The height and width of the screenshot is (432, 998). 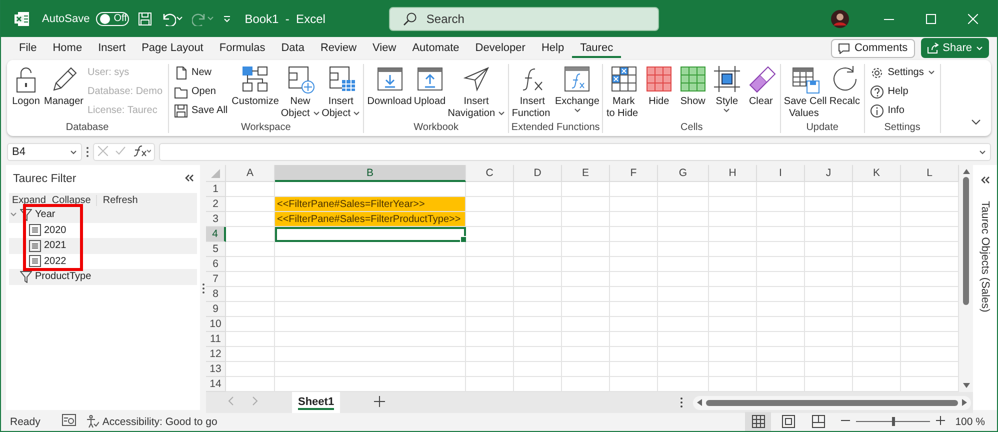 I want to click on ribbon-button: Mark to Hide, so click(x=623, y=92).